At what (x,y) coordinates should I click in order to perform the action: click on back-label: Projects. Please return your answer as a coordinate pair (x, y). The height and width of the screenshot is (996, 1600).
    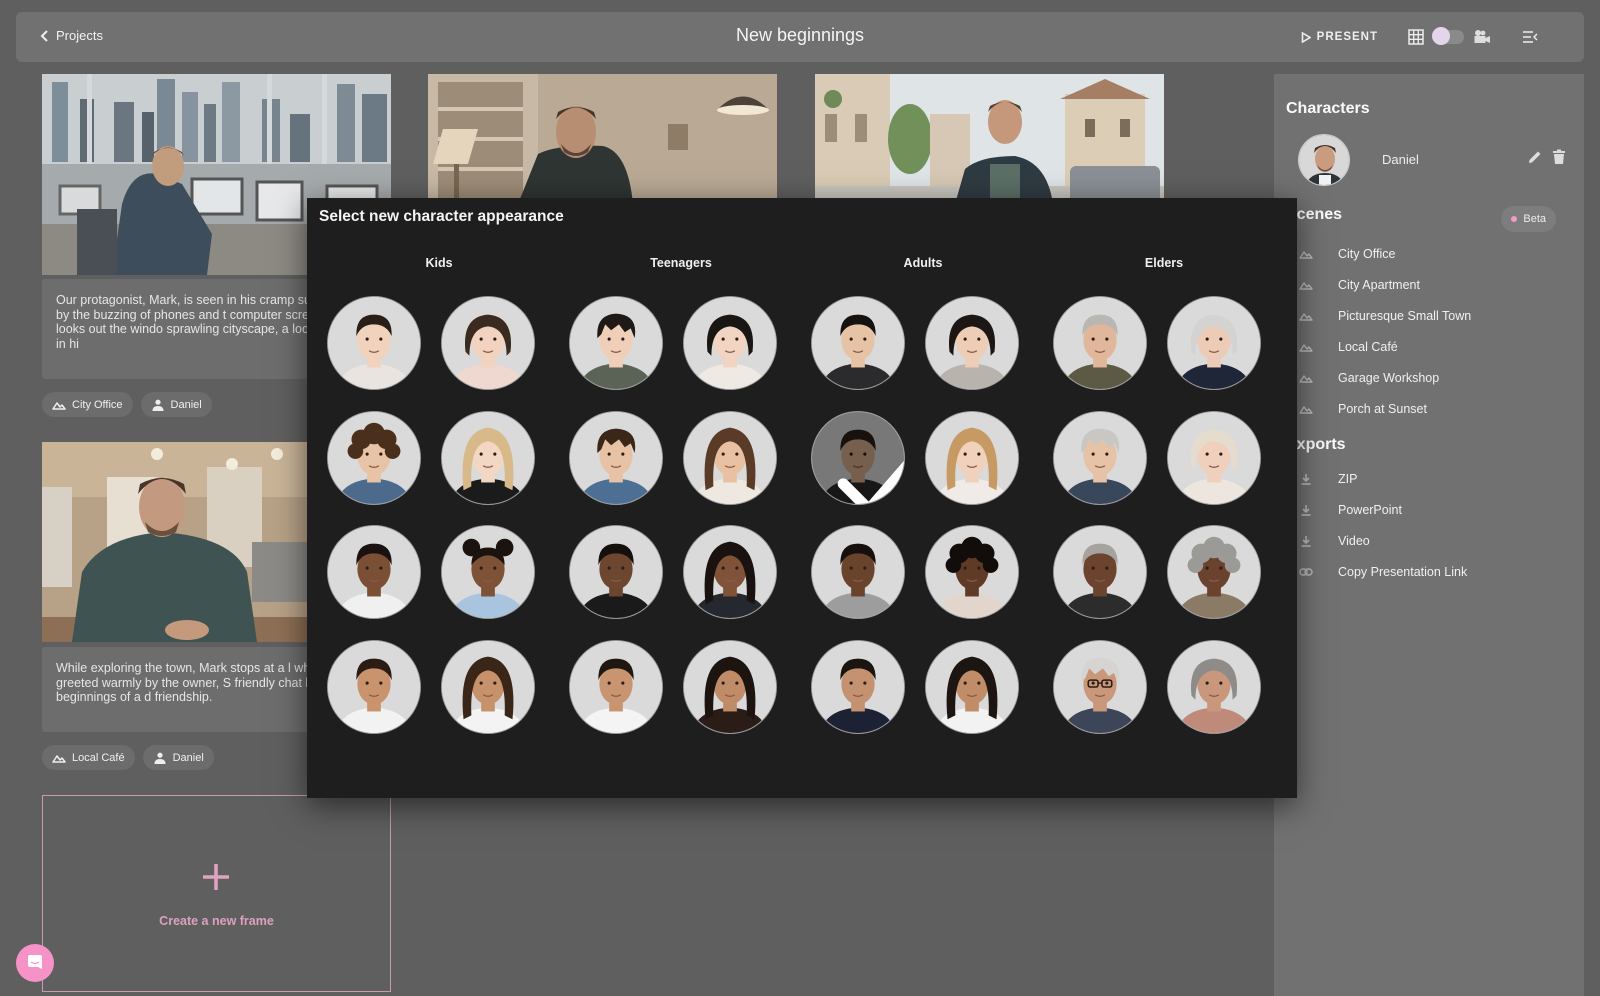
    Looking at the image, I should click on (79, 35).